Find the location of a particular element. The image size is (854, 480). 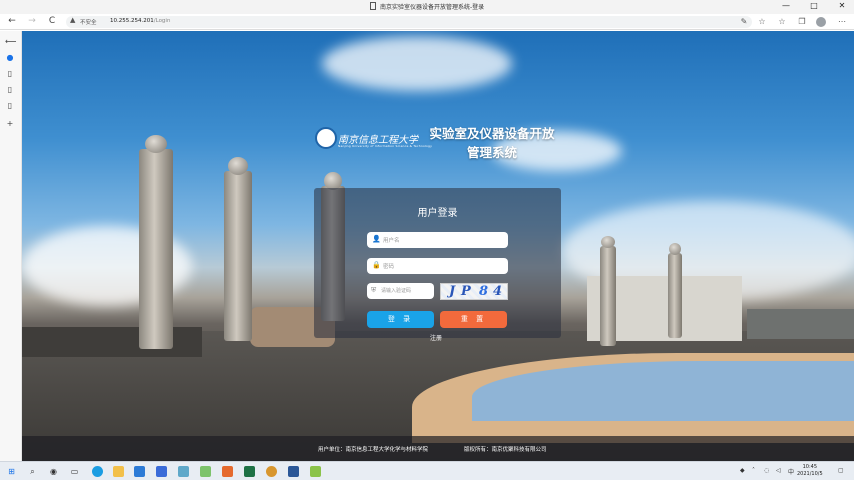

register-link: 注册 is located at coordinates (436, 337).